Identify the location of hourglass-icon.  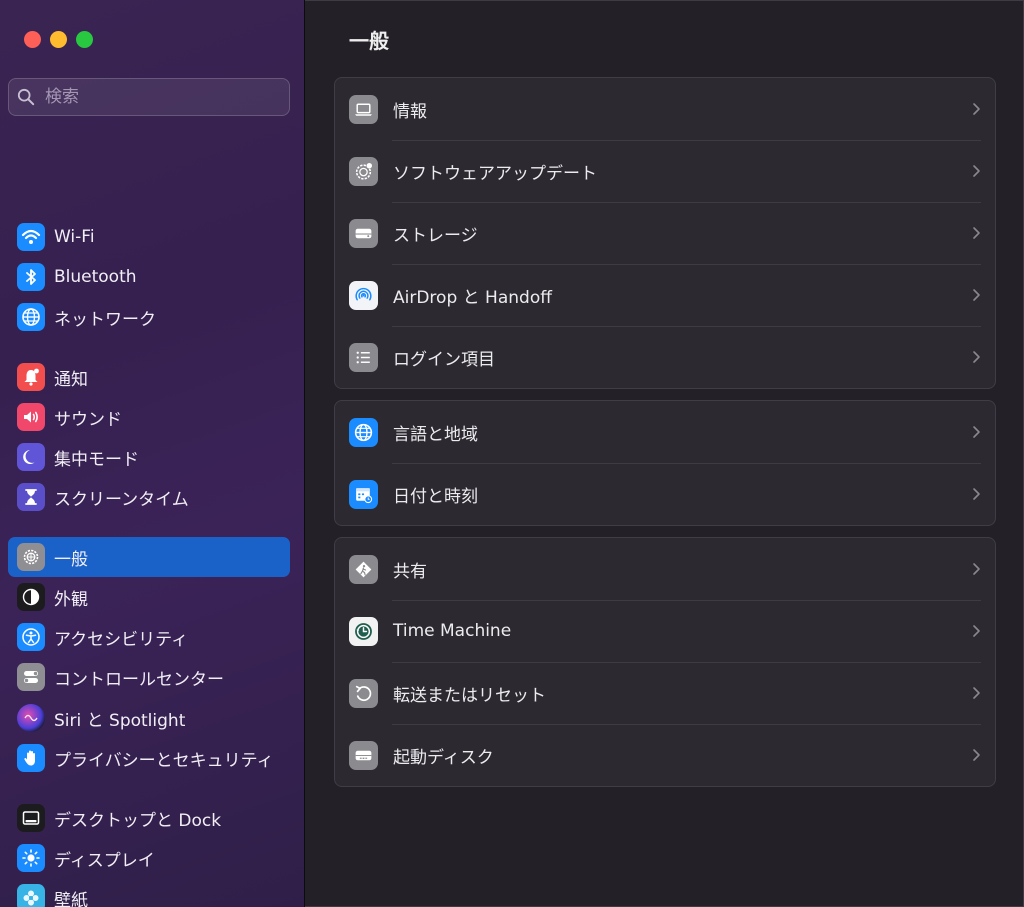
(31, 497).